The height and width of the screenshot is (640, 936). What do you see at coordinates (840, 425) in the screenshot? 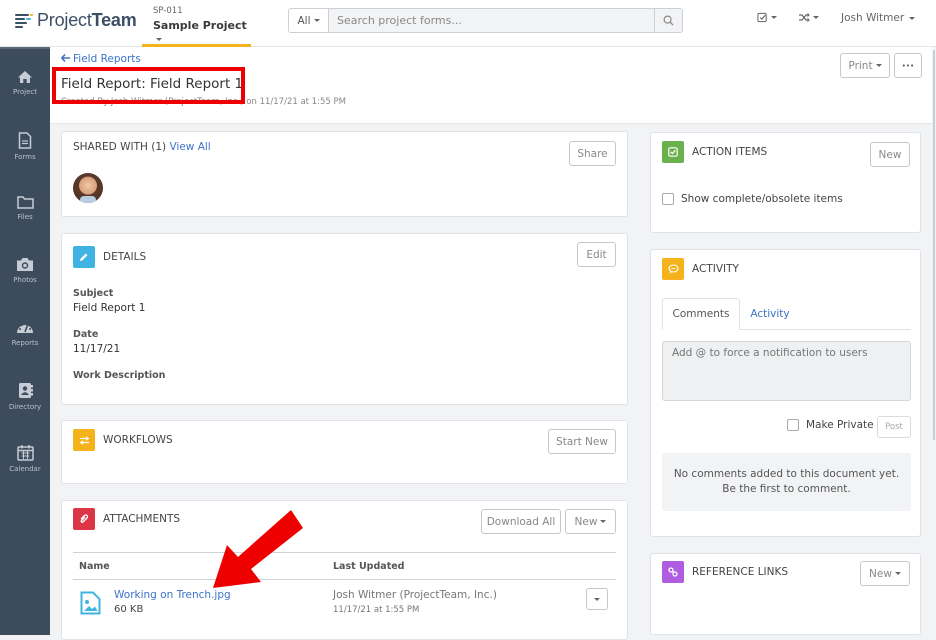
I see `make-private-label: Make Private` at bounding box center [840, 425].